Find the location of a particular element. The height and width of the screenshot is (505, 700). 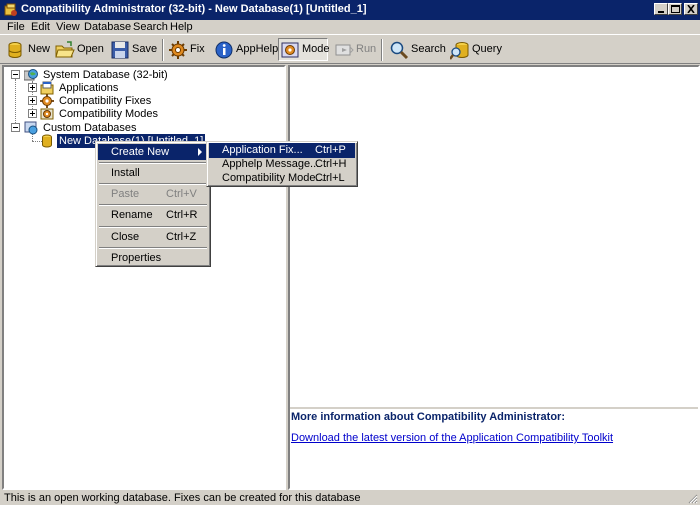

menu-item-shortcut: Ctrl+P is located at coordinates (330, 150).